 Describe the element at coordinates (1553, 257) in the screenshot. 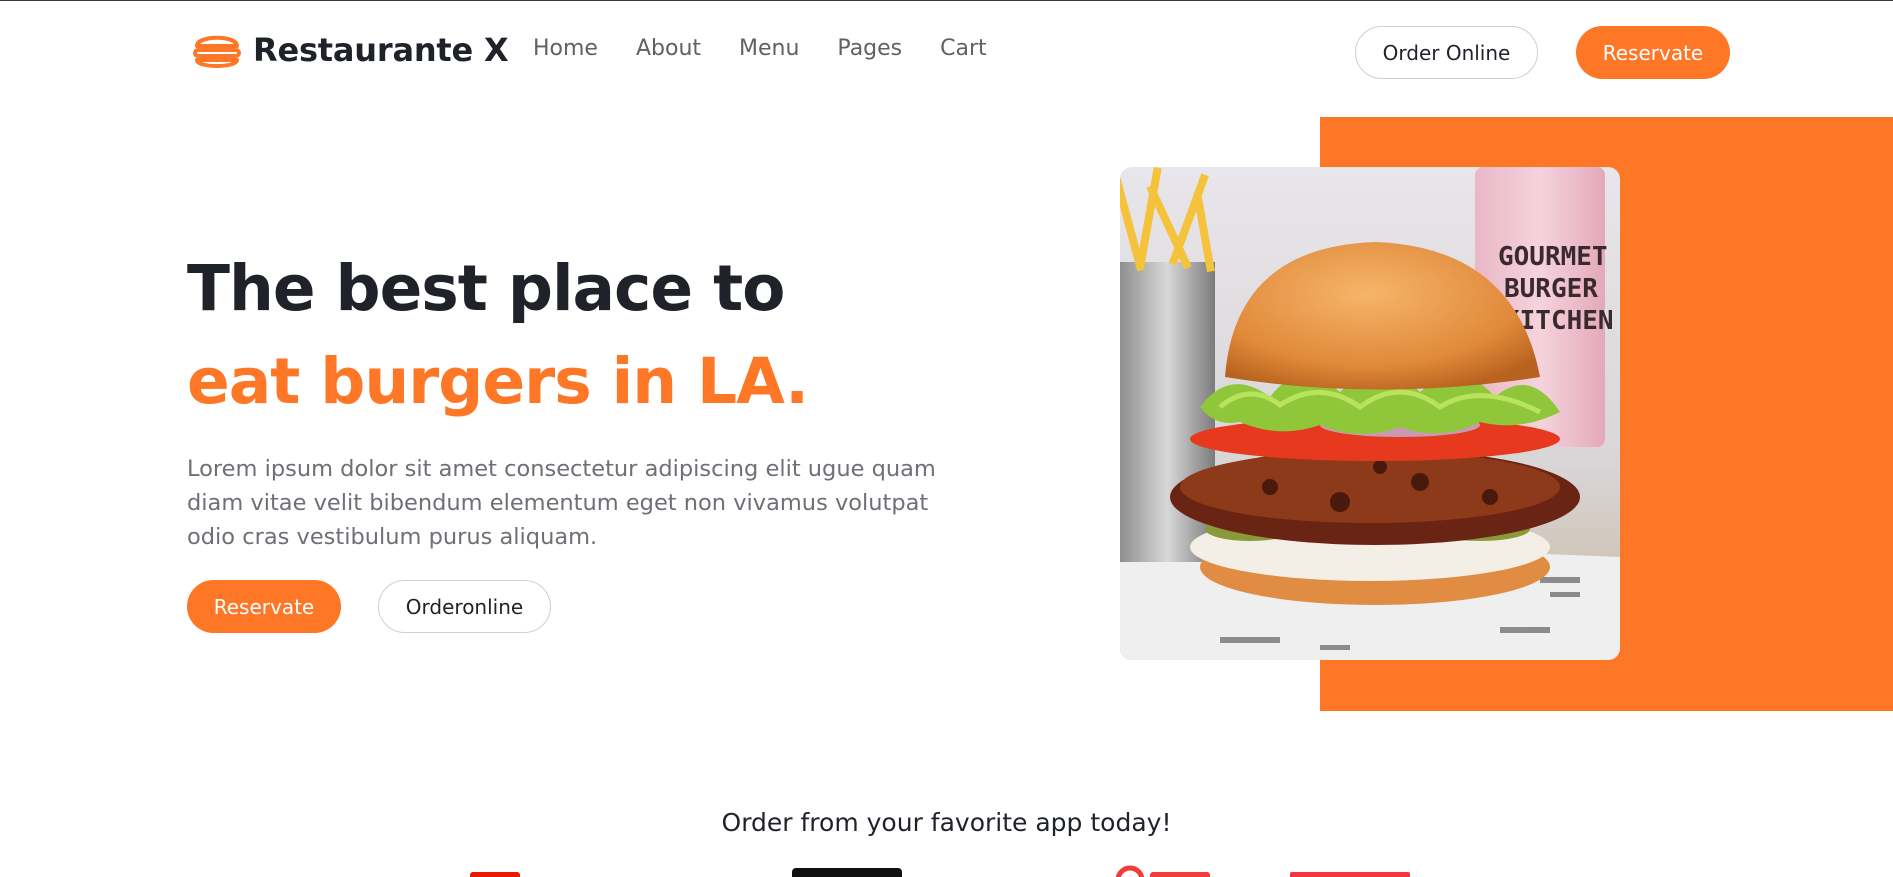

I see `cup-text-1: GOURMET` at that location.